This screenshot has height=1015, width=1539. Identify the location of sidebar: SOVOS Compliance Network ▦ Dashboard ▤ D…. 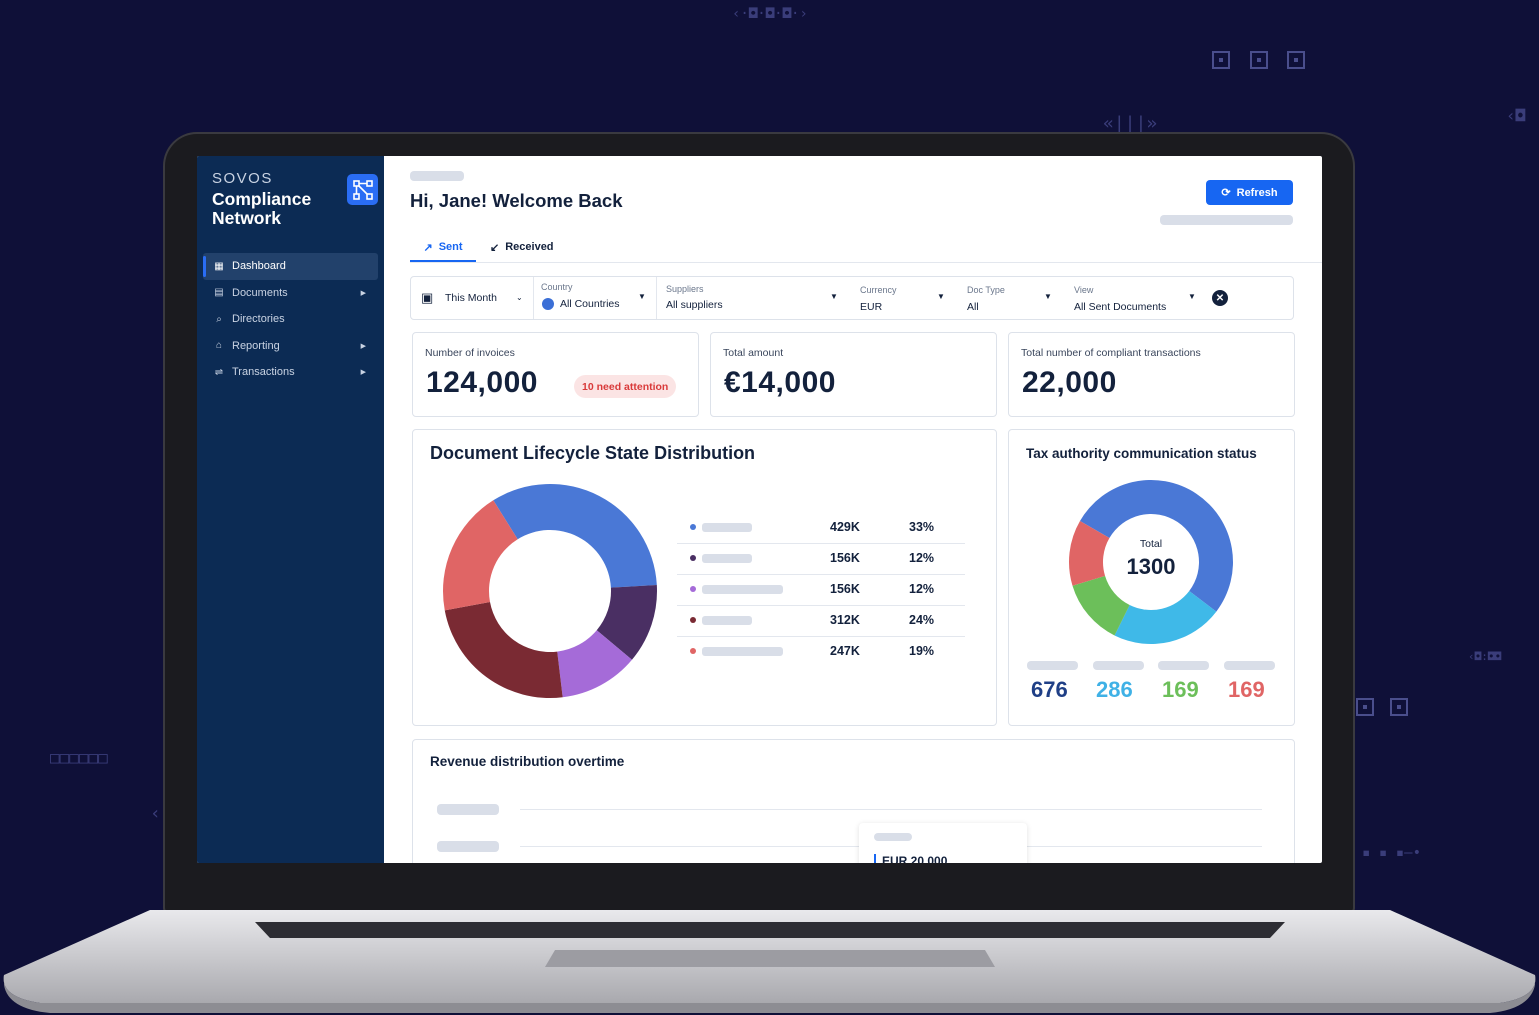
(290, 509).